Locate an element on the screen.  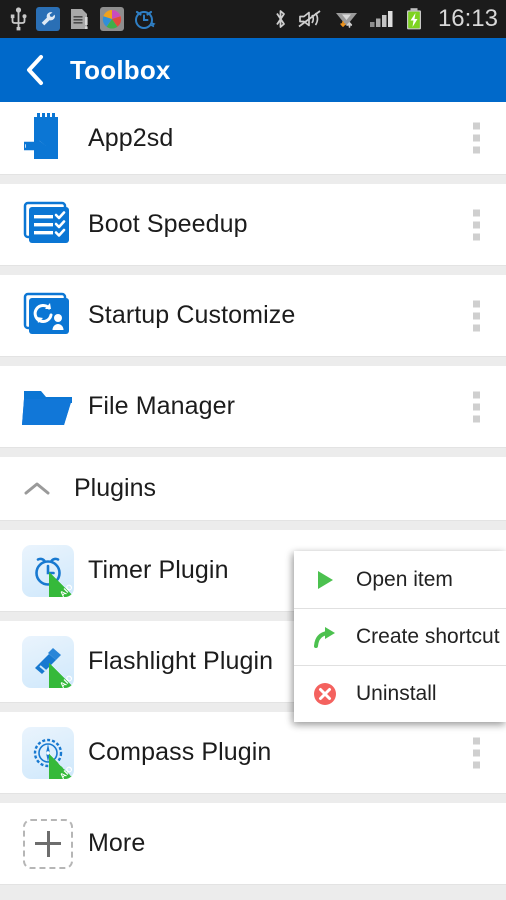
uninstall-circle-x-icon is located at coordinates (325, 694).